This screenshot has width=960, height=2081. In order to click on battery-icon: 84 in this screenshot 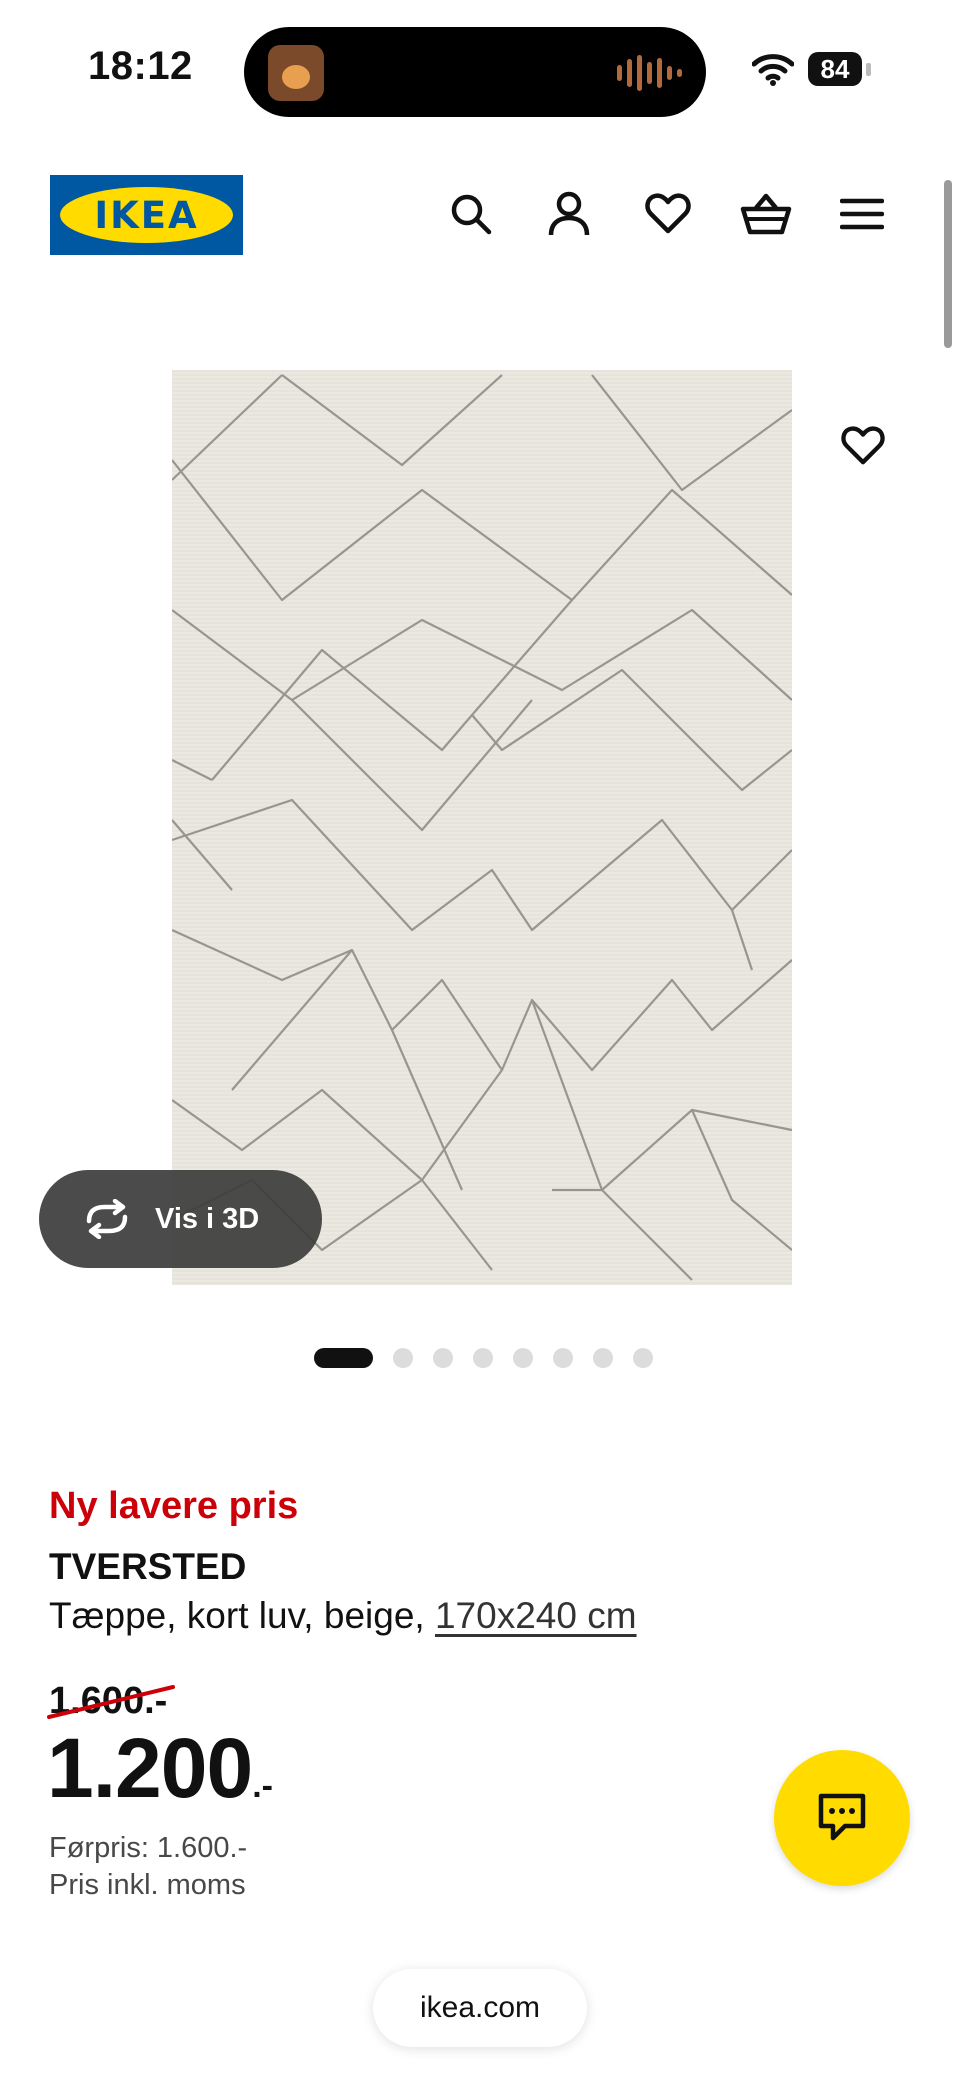, I will do `click(840, 70)`.